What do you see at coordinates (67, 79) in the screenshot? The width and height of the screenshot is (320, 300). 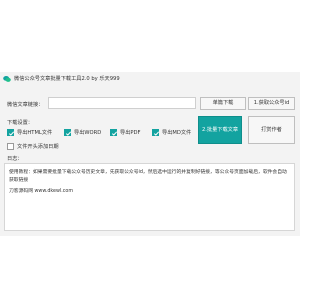 I see `window-title: 微信公众号文章批量下载工具2.0 by 乐天999` at bounding box center [67, 79].